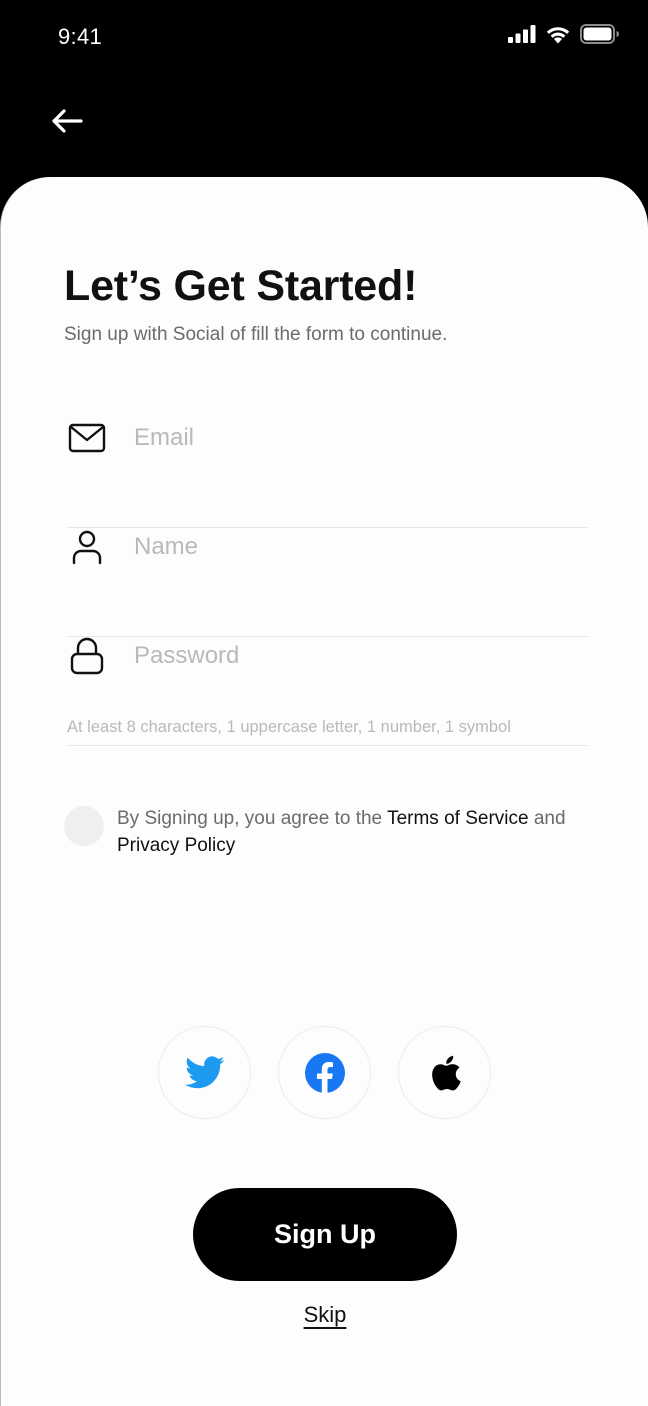 This screenshot has width=648, height=1406. I want to click on name-field-icon-wrap, so click(87, 547).